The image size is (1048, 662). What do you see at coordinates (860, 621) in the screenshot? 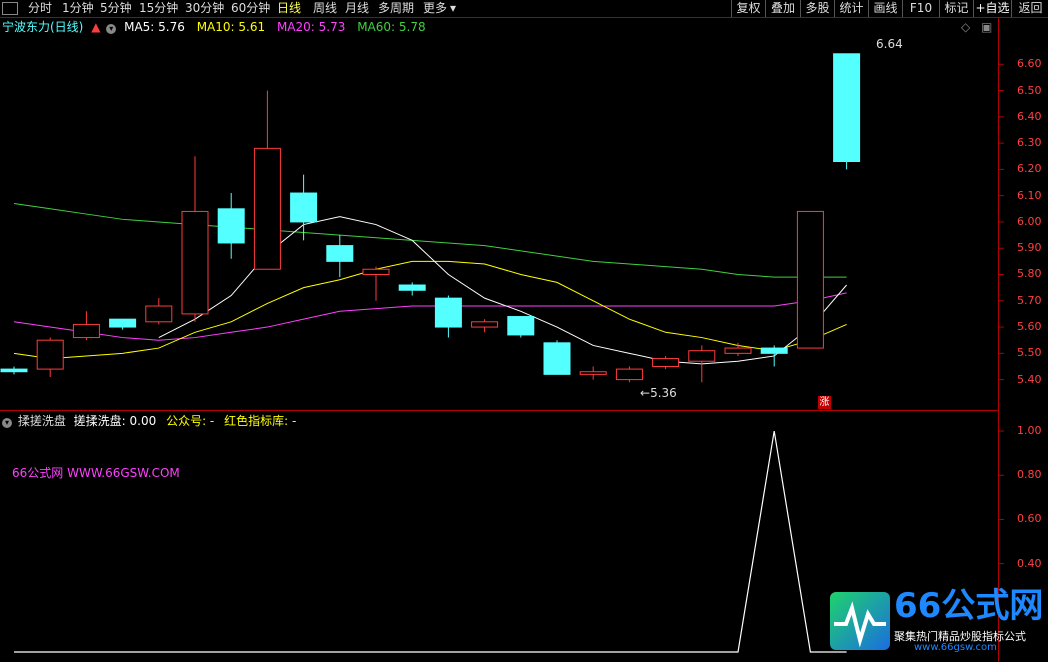
I see `logo-mark-icon` at bounding box center [860, 621].